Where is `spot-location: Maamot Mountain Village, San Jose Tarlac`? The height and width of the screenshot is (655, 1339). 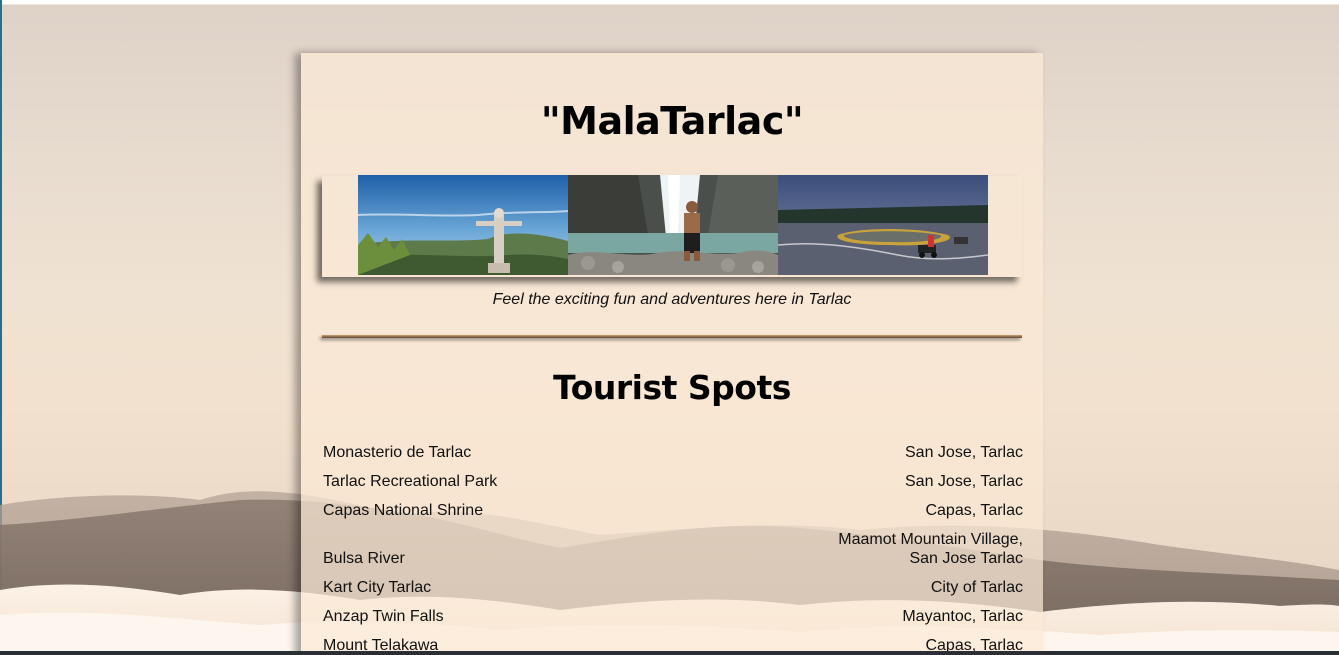 spot-location: Maamot Mountain Village, San Jose Tarlac is located at coordinates (930, 549).